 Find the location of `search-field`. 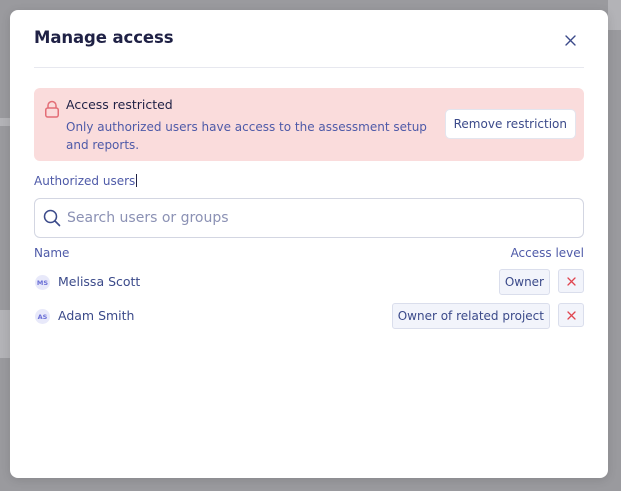

search-field is located at coordinates (309, 218).